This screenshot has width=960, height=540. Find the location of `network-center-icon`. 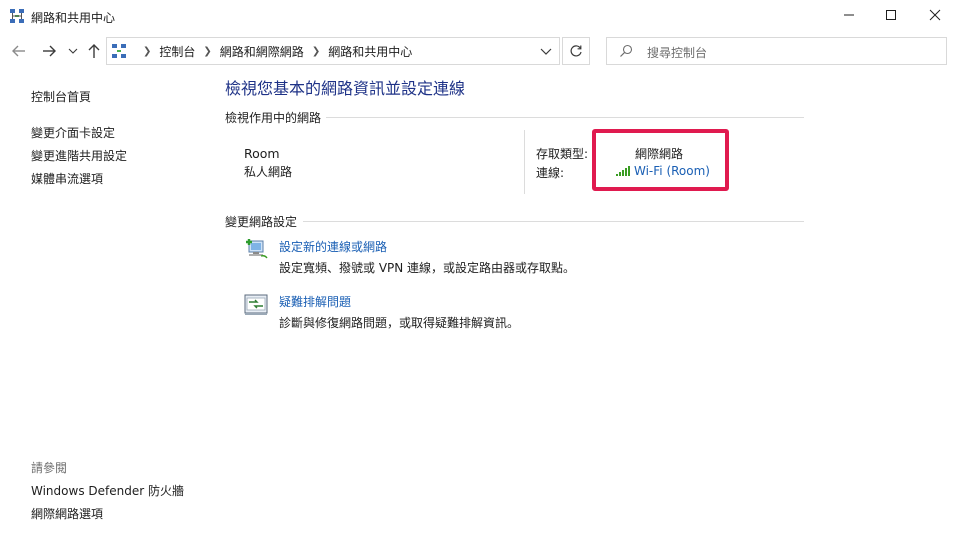

network-center-icon is located at coordinates (17, 16).